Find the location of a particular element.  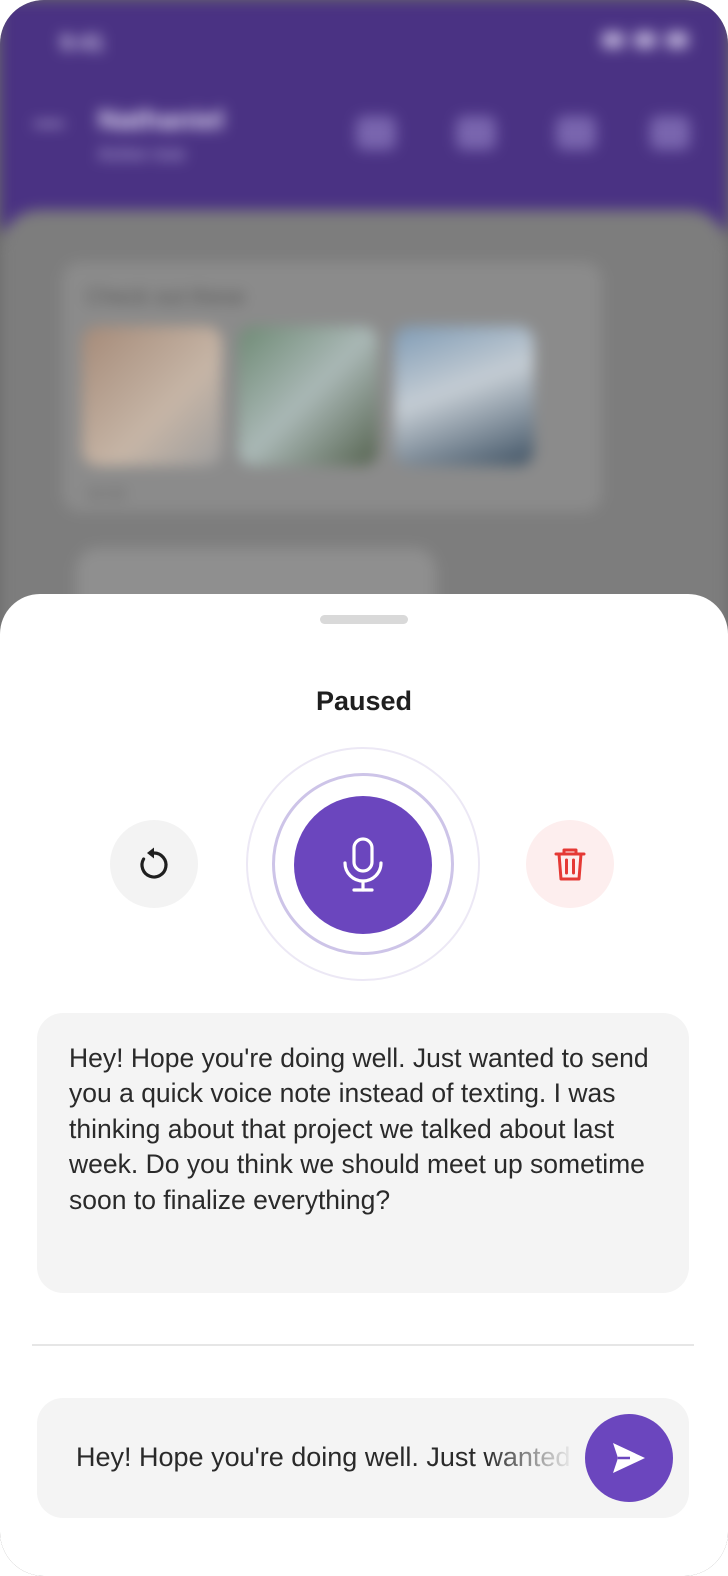

status-time: 9:41 is located at coordinates (82, 42).